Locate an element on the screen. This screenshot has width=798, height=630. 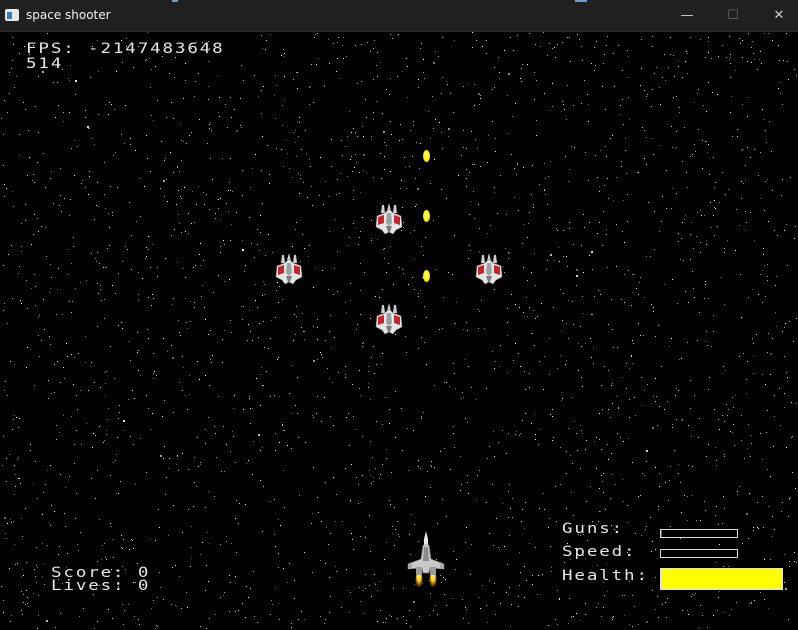
maximize-button: ☐ is located at coordinates (733, 15).